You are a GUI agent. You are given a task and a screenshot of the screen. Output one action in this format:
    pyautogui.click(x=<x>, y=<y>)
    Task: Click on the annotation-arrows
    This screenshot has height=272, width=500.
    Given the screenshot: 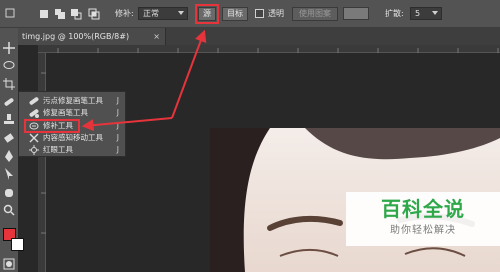 What is the action you would take?
    pyautogui.click(x=144, y=80)
    